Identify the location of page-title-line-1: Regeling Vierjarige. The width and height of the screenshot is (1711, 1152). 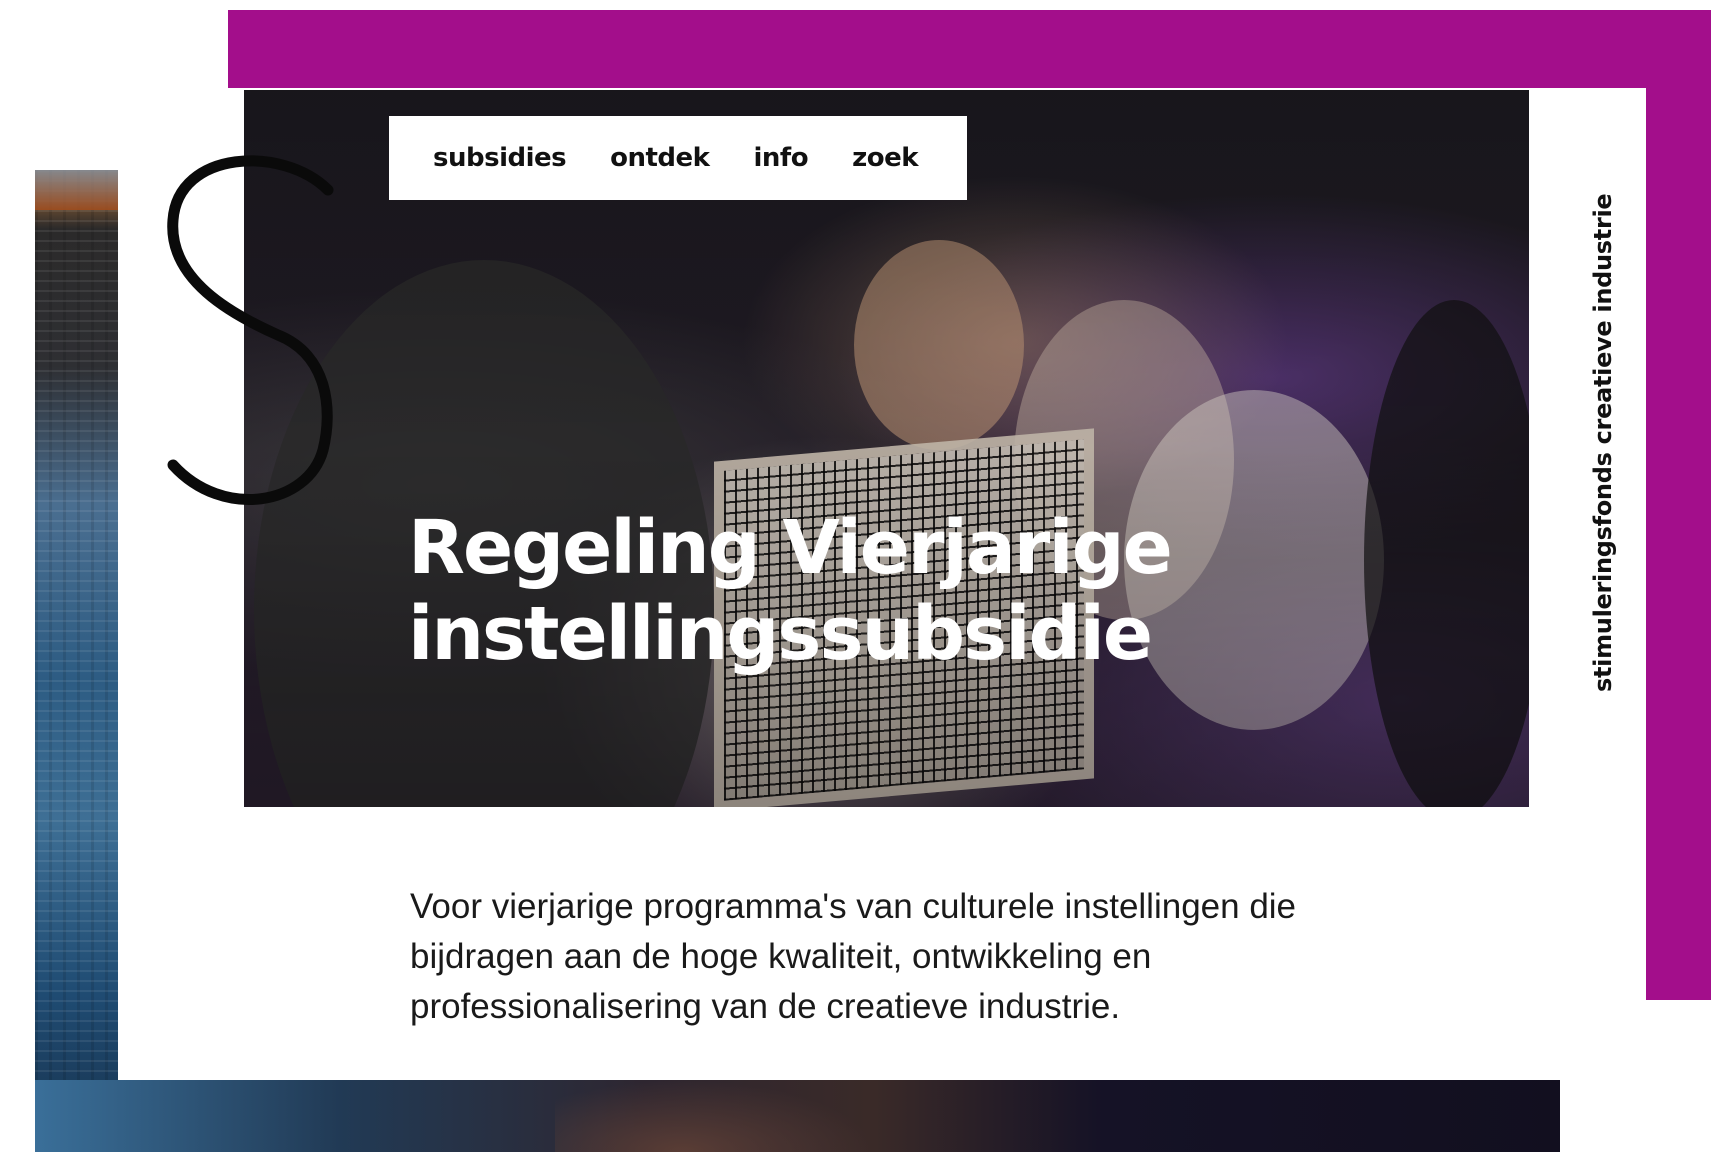
(790, 548).